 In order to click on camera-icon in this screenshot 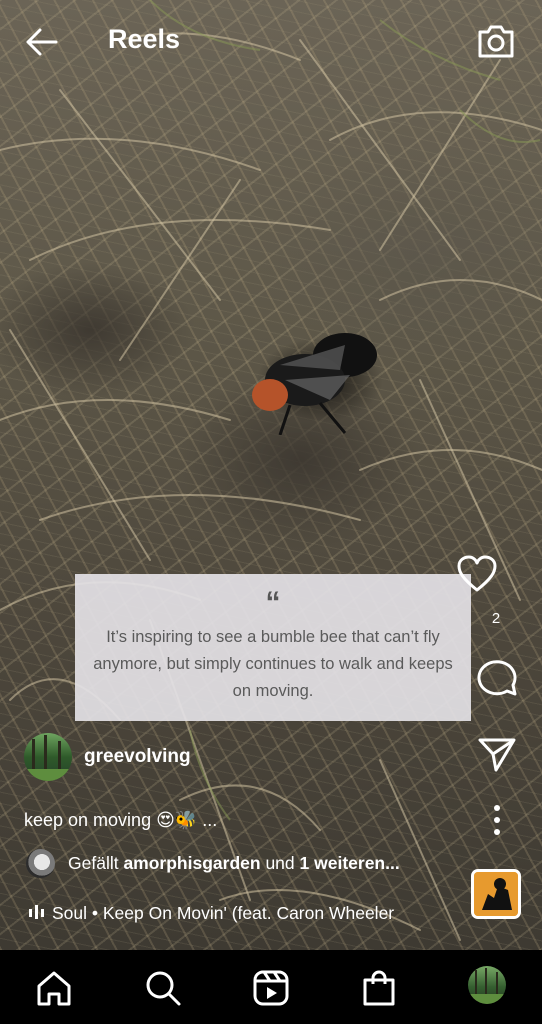, I will do `click(496, 41)`.